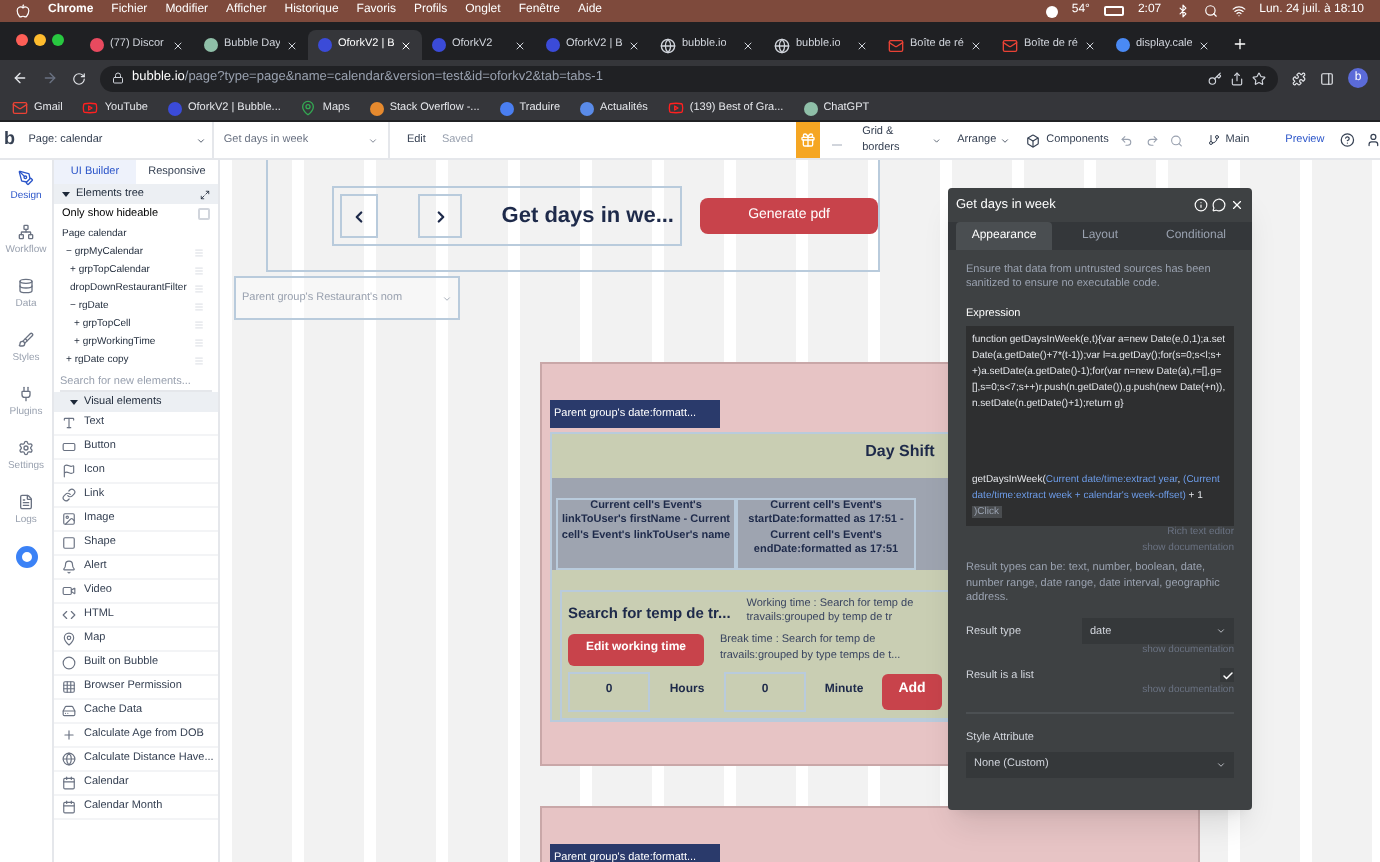 The width and height of the screenshot is (1380, 862). What do you see at coordinates (26, 447) in the screenshot?
I see `settings-icon` at bounding box center [26, 447].